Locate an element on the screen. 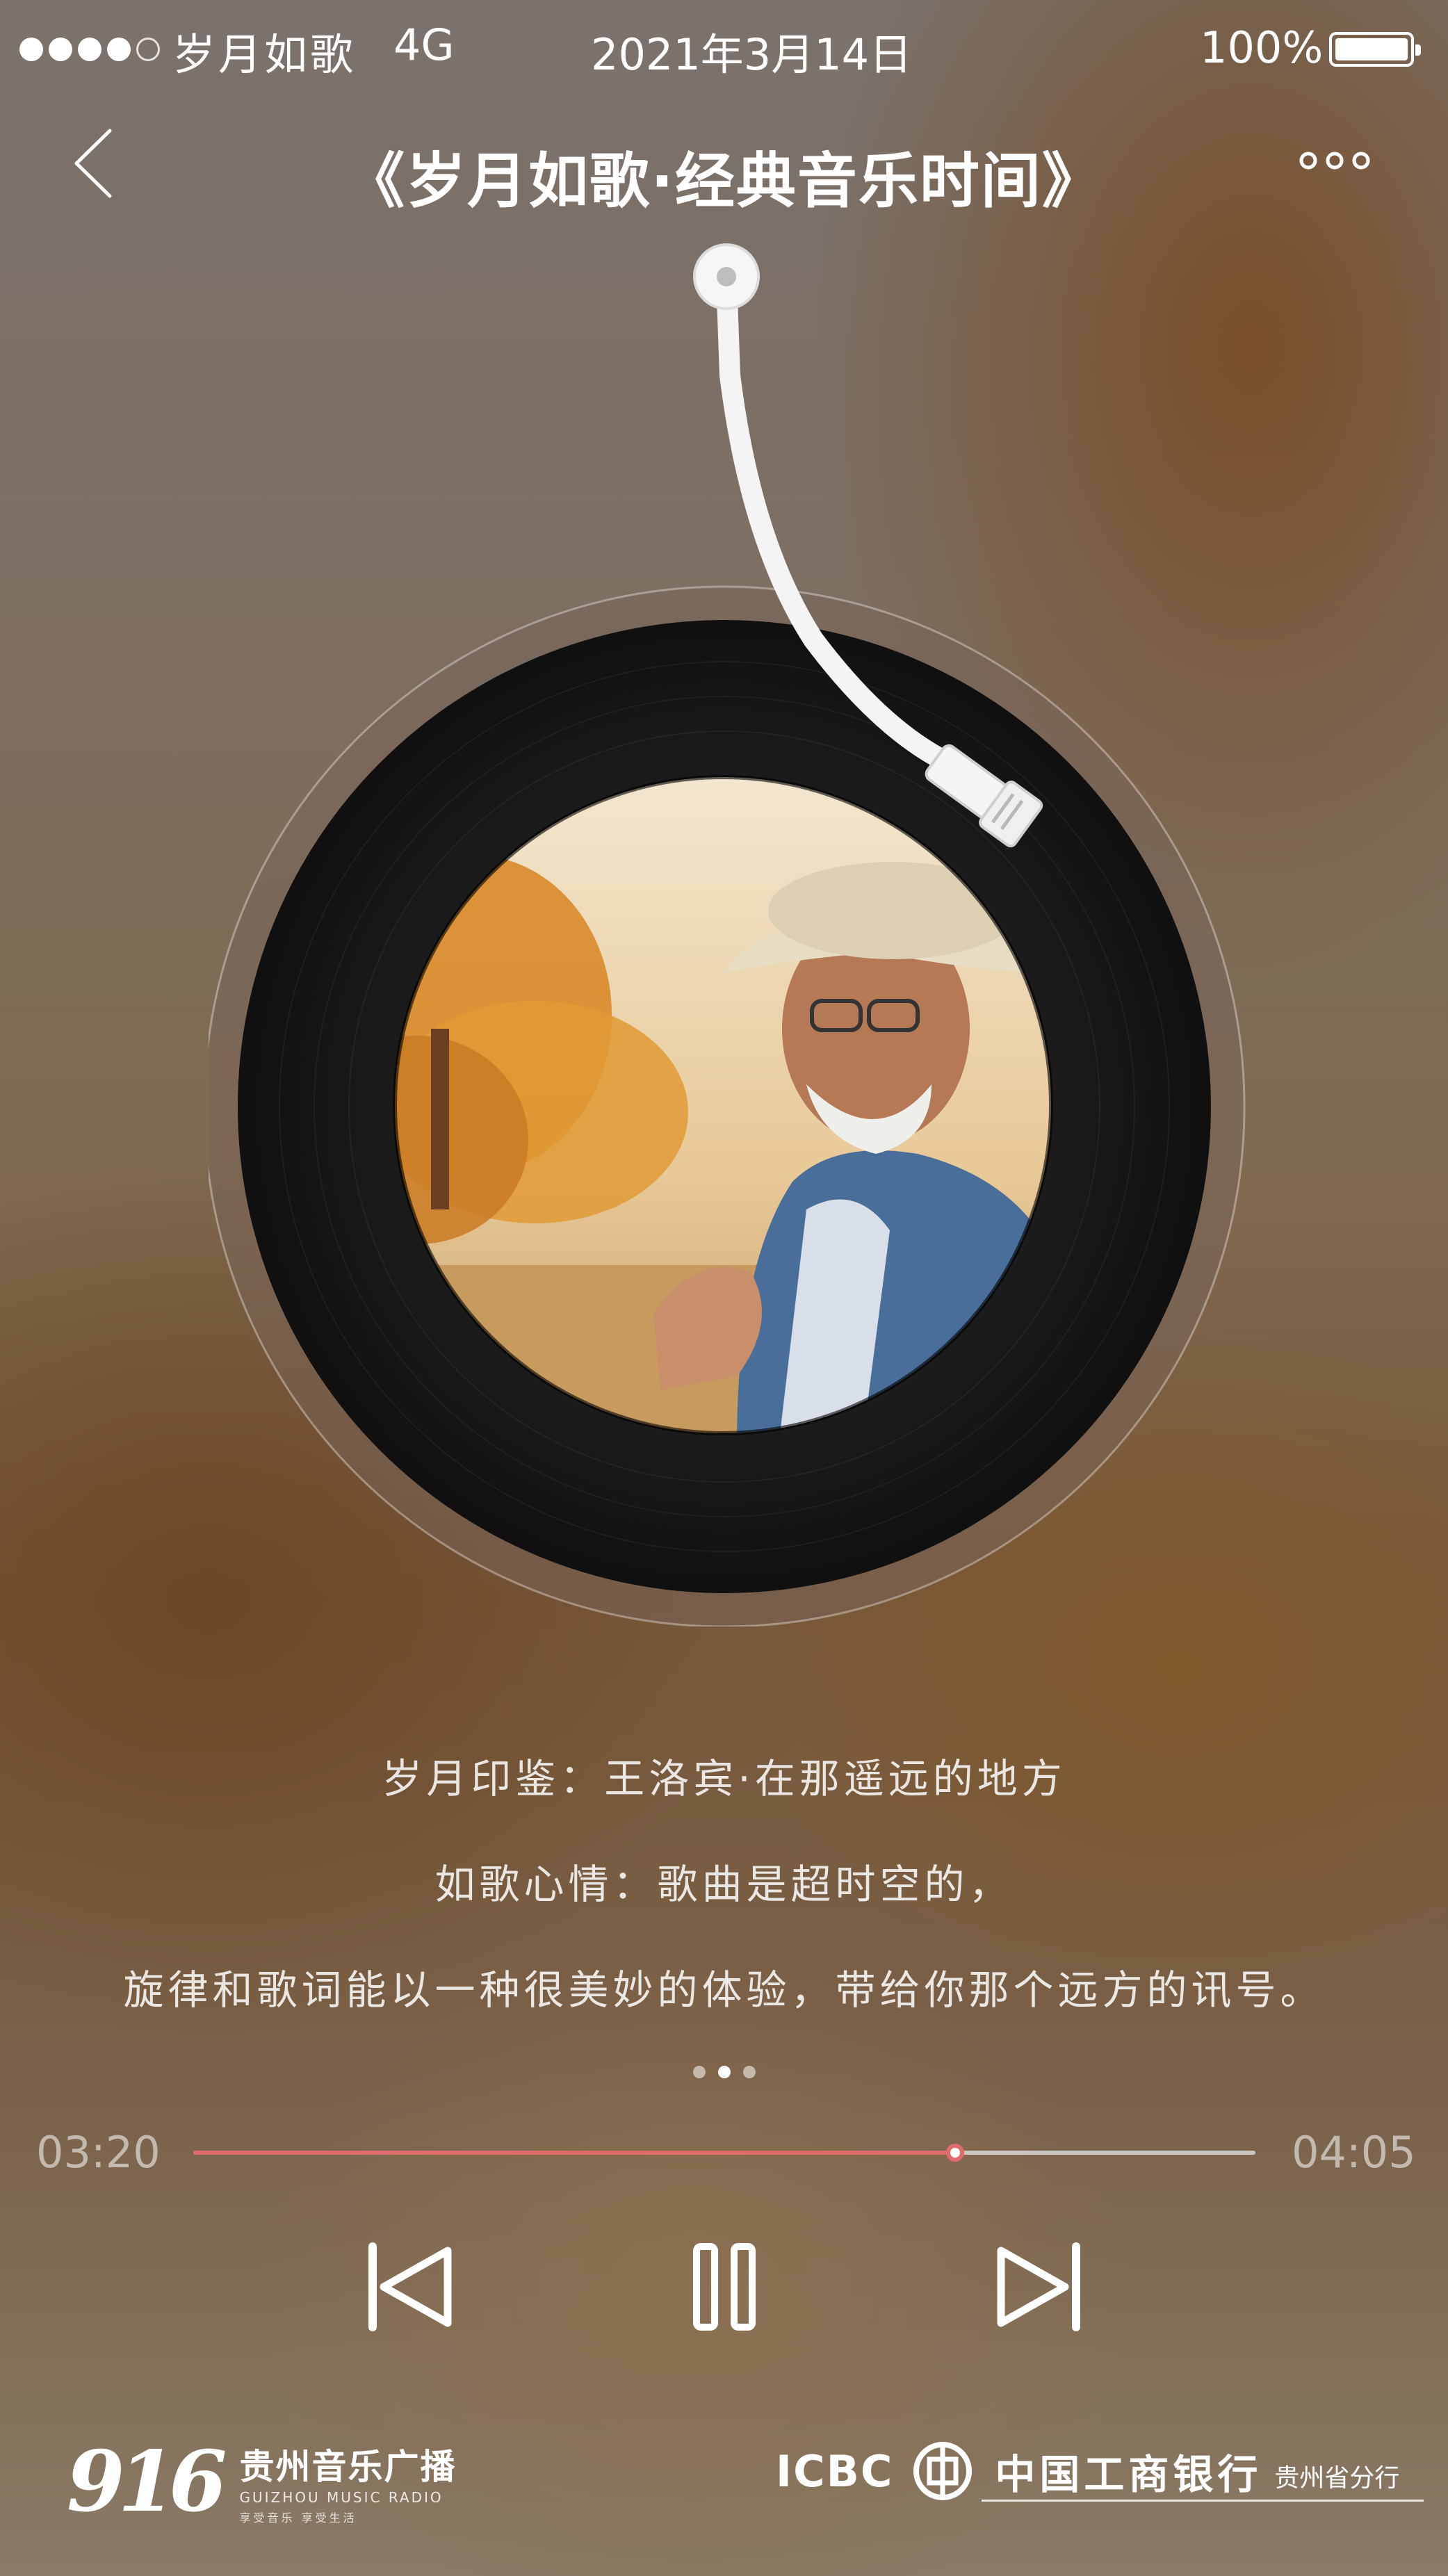  progress-handle is located at coordinates (954, 2153).